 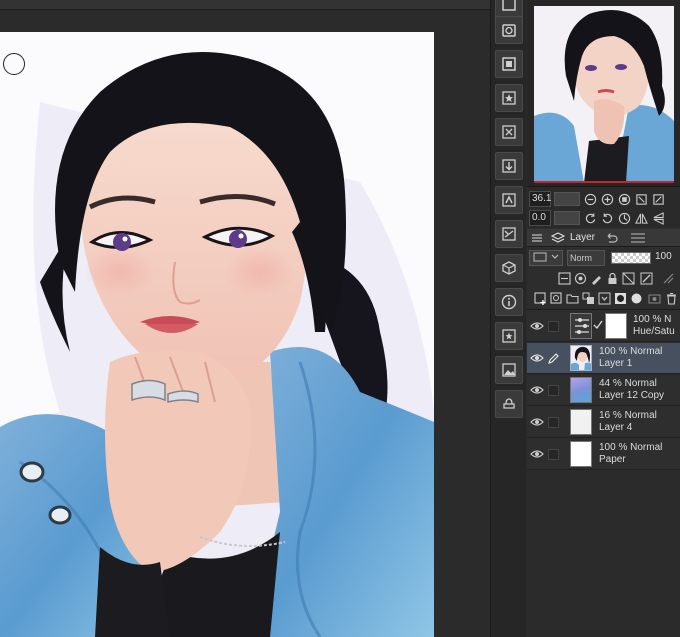 I want to click on portrait-thumbnail-image, so click(x=581, y=358).